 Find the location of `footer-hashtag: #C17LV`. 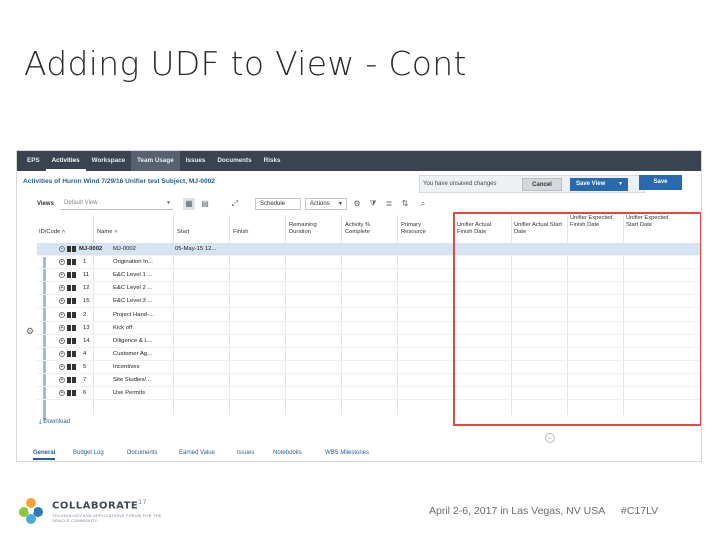

footer-hashtag: #C17LV is located at coordinates (640, 511).